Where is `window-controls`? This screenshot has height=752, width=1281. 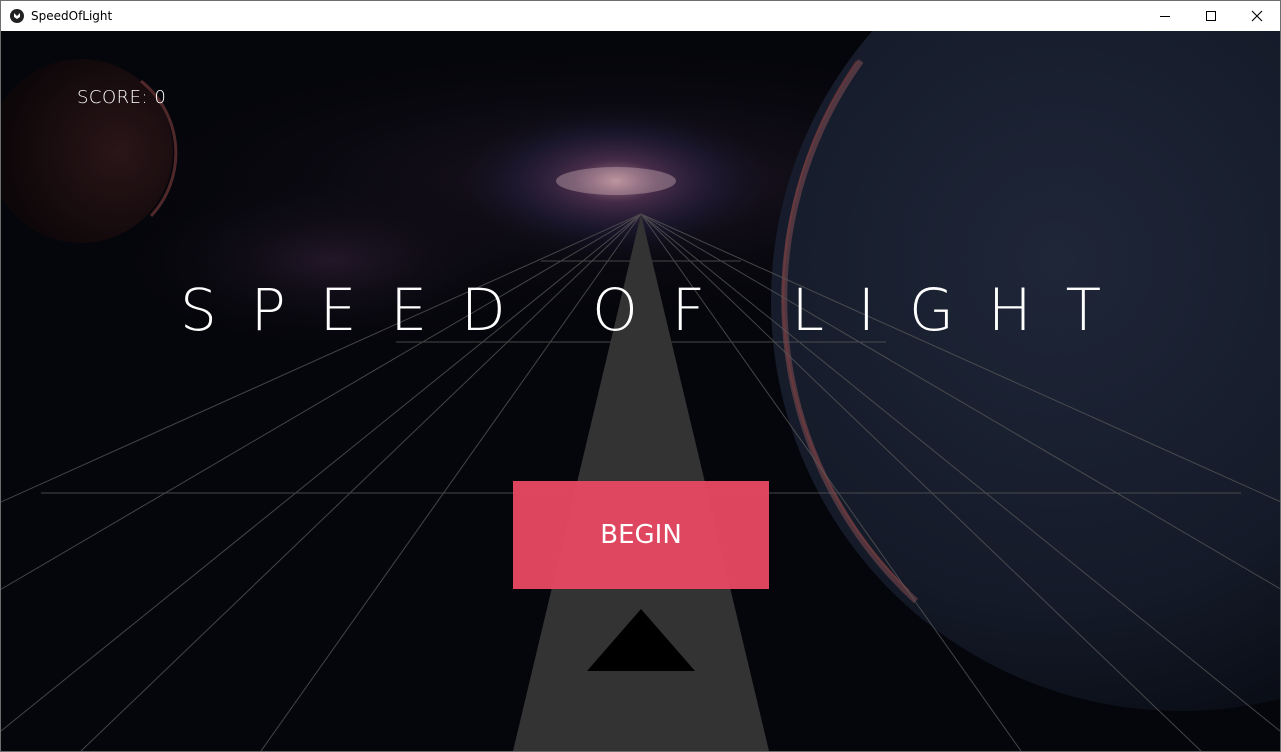 window-controls is located at coordinates (1211, 16).